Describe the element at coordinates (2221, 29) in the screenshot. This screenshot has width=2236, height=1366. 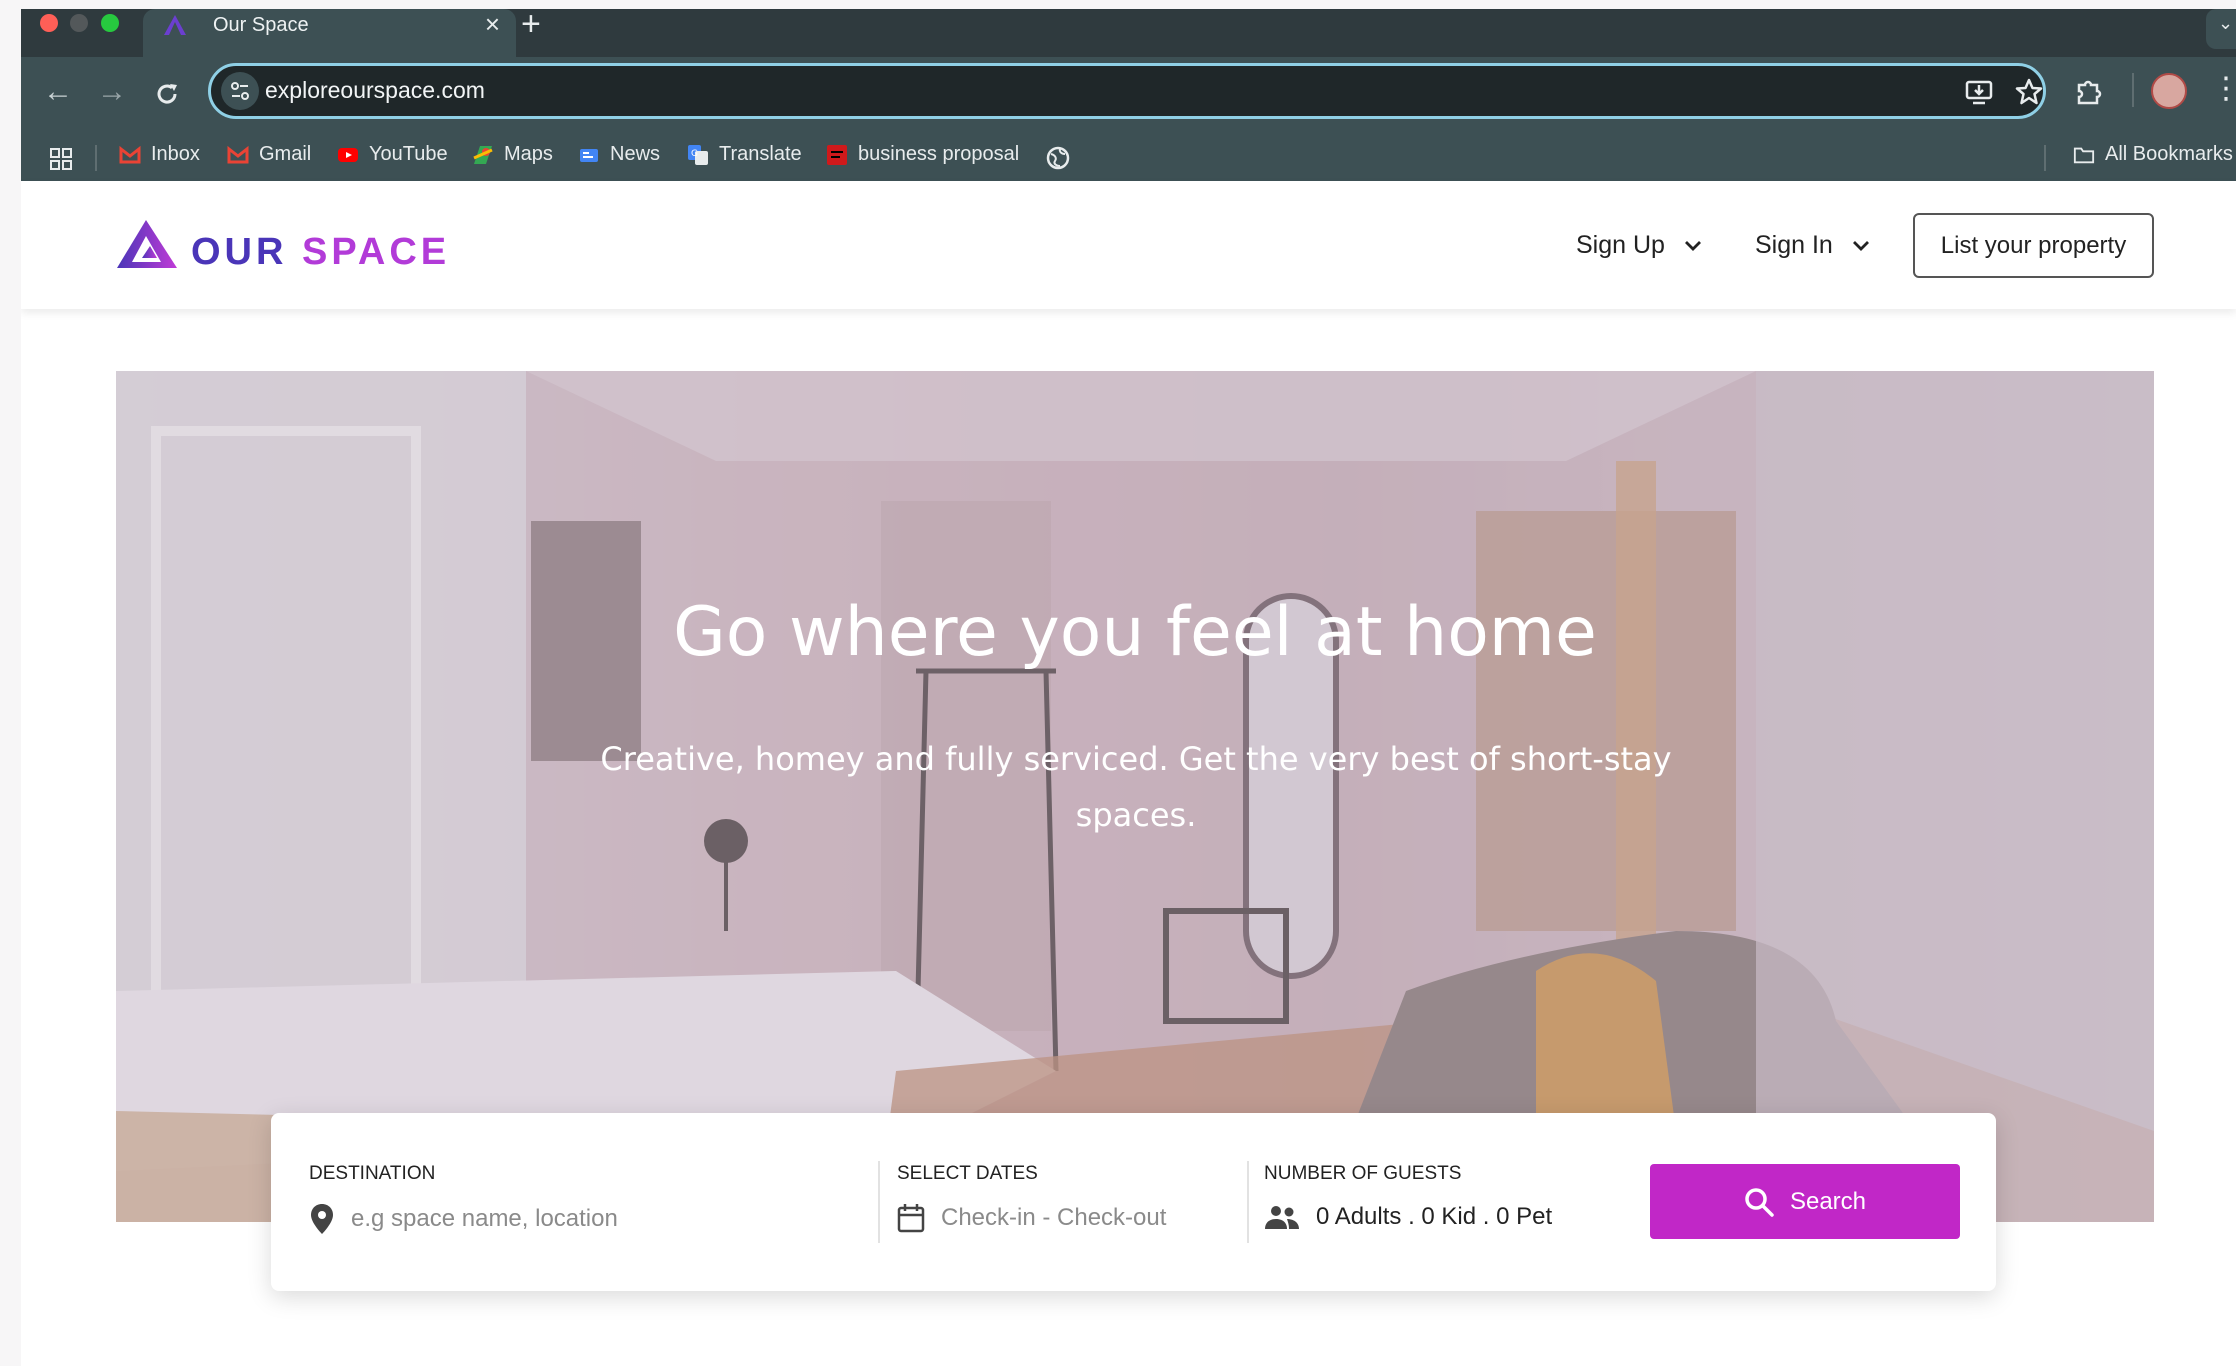
I see `tab-search-chevron-icon: ⌄` at that location.